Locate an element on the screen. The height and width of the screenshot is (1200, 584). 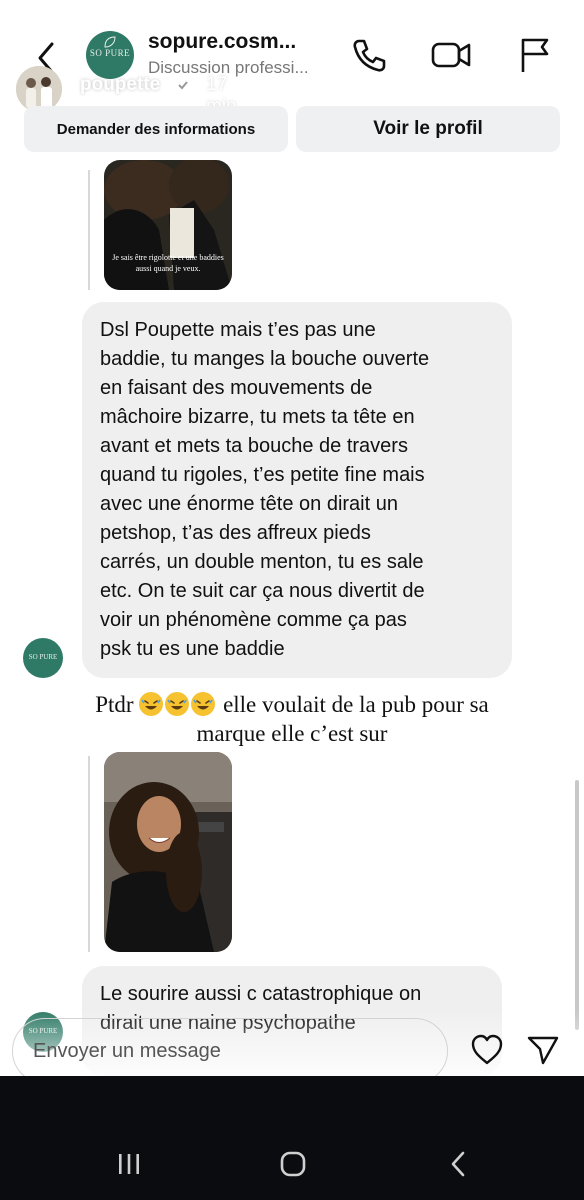
replied-story-thumbnail is located at coordinates (168, 852).